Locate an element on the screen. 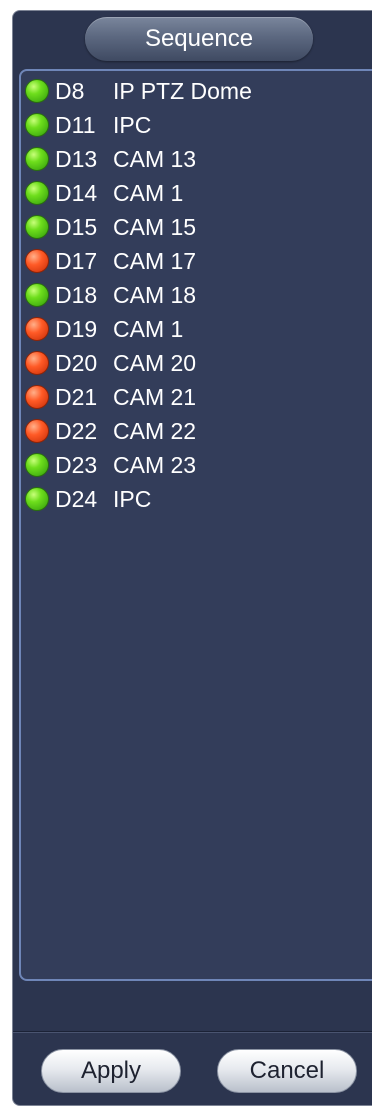  channel-name: IP PTZ Dome is located at coordinates (182, 90).